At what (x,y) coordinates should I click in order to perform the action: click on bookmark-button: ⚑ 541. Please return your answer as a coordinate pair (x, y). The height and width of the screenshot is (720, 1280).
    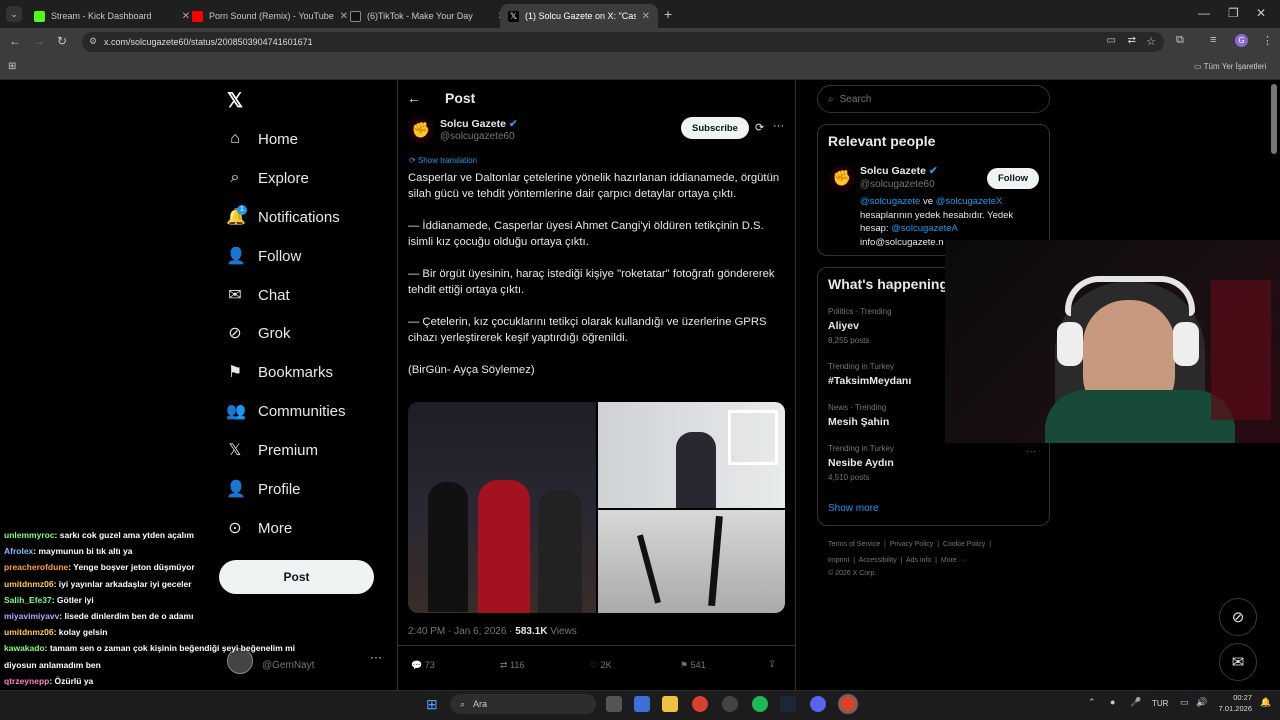
    Looking at the image, I should click on (693, 665).